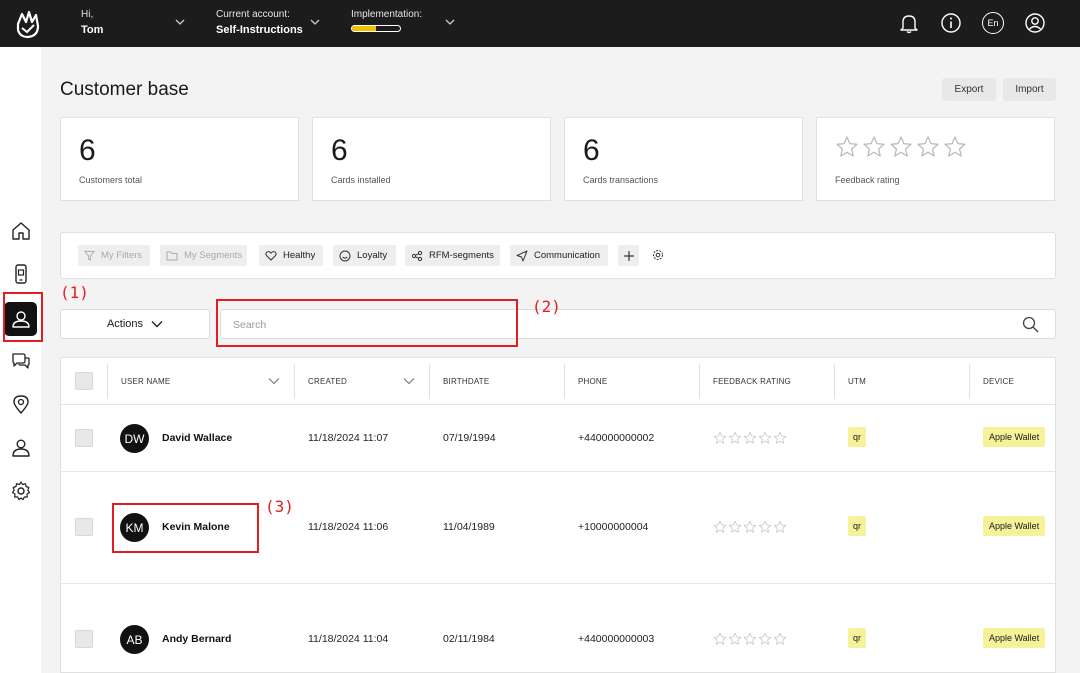  Describe the element at coordinates (299, 255) in the screenshot. I see `chip-label: Healthy` at that location.